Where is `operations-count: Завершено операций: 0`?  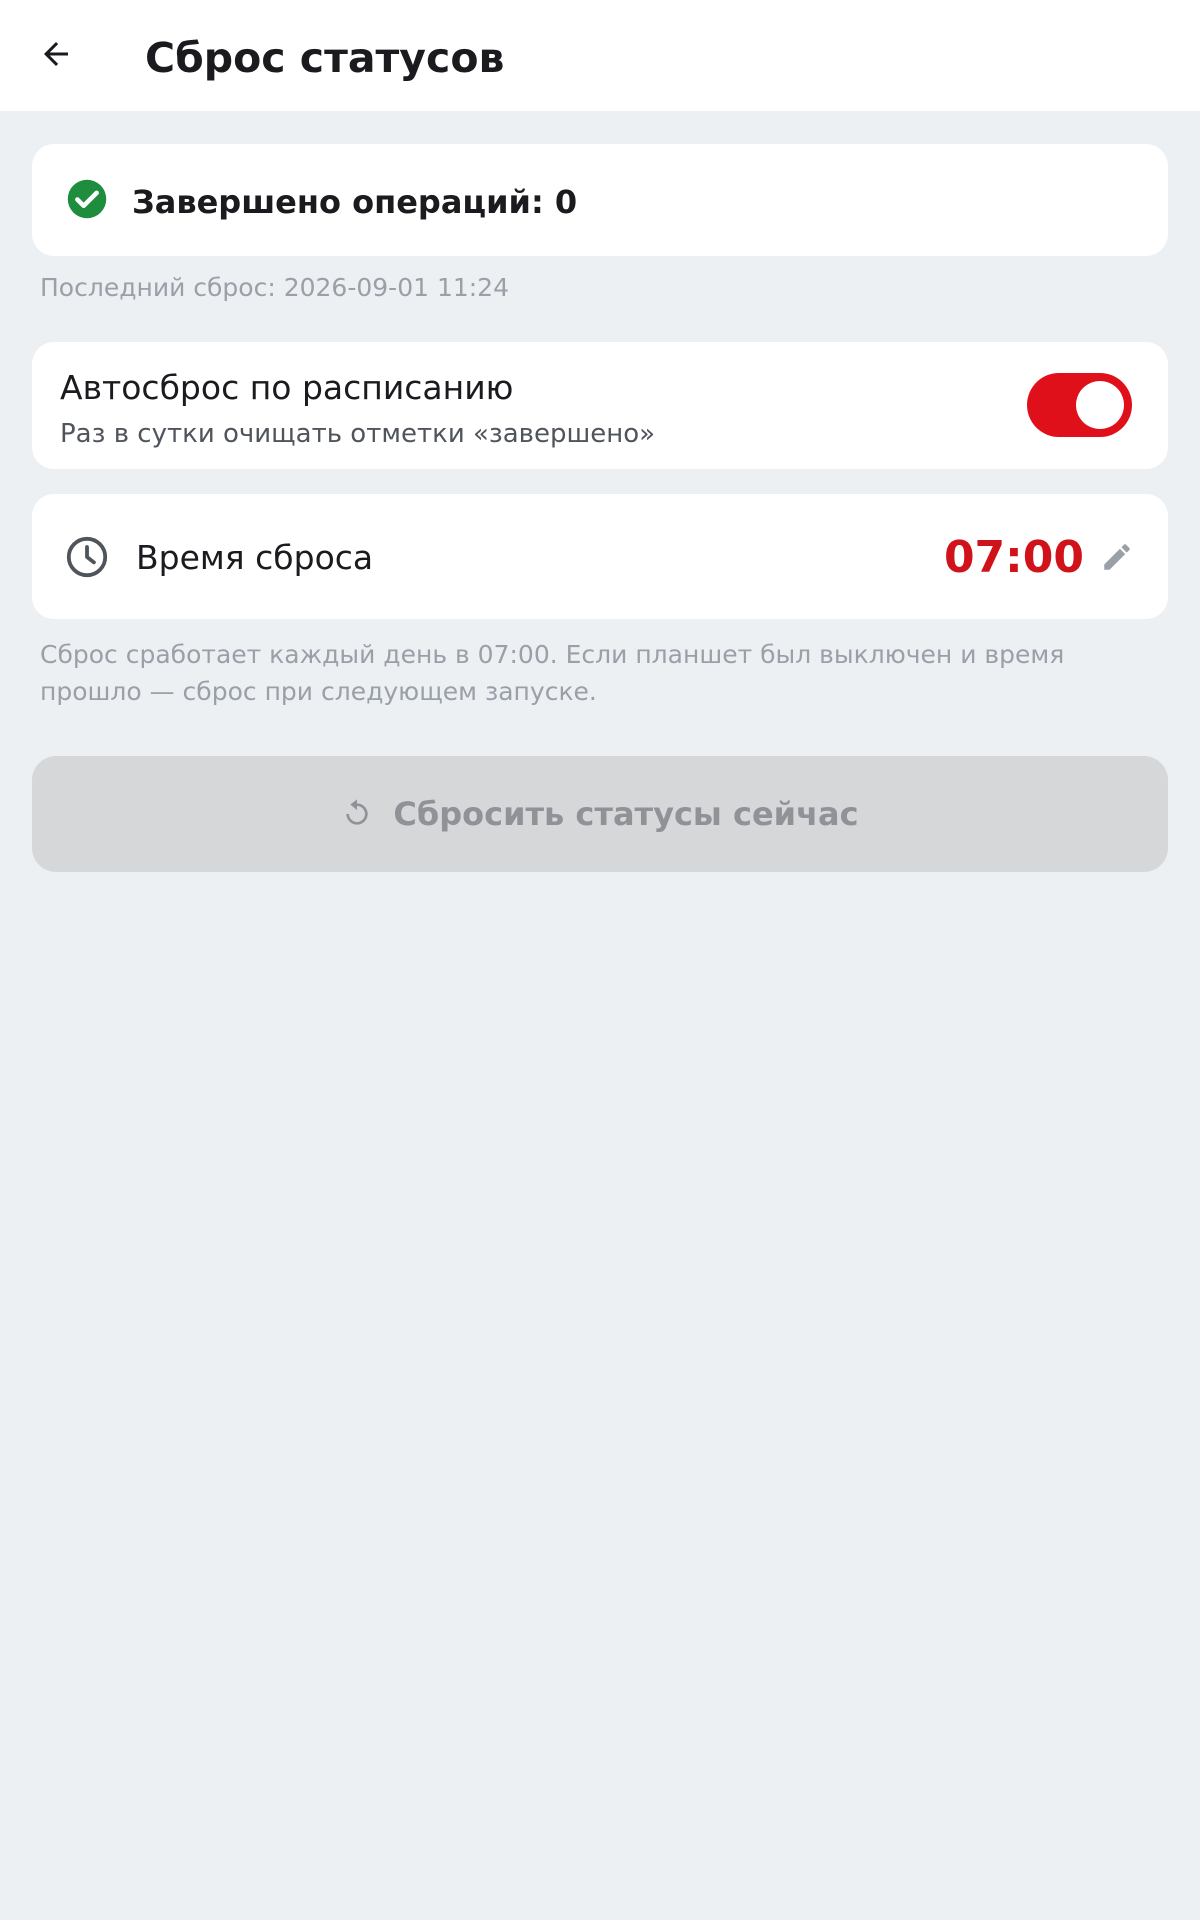 operations-count: Завершено операций: 0 is located at coordinates (355, 202).